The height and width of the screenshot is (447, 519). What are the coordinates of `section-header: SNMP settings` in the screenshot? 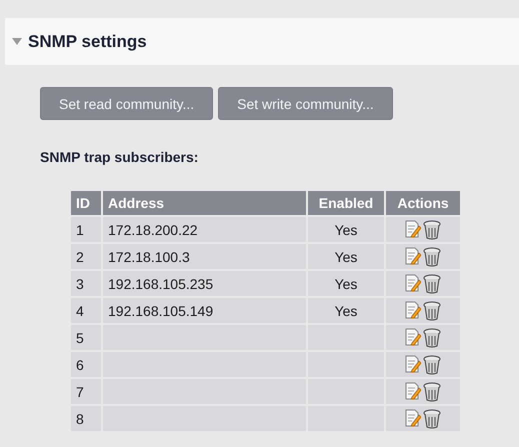 It's located at (262, 41).